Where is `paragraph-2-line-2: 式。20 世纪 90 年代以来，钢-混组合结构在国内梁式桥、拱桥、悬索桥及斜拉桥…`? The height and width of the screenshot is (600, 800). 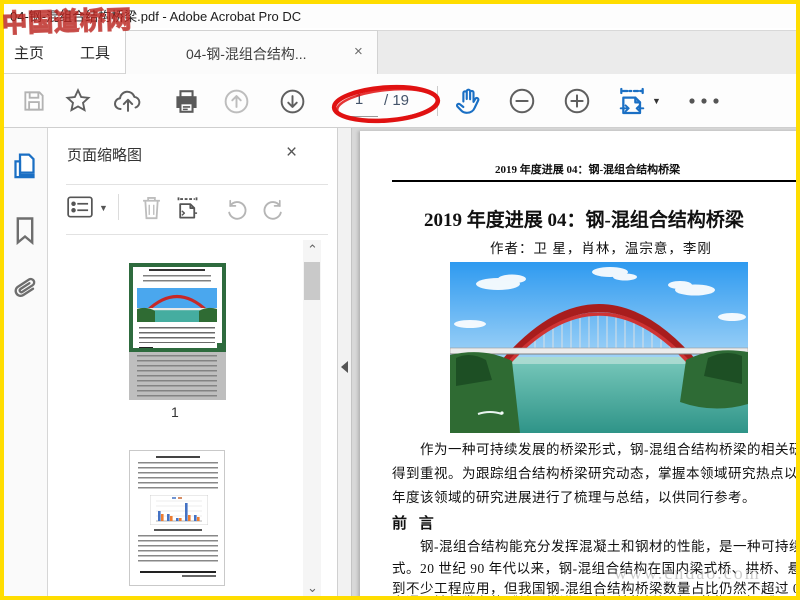 paragraph-2-line-2: 式。20 世纪 90 年代以来，钢-混组合结构在国内梁式桥、拱桥、悬索桥及斜拉桥… is located at coordinates (596, 568).